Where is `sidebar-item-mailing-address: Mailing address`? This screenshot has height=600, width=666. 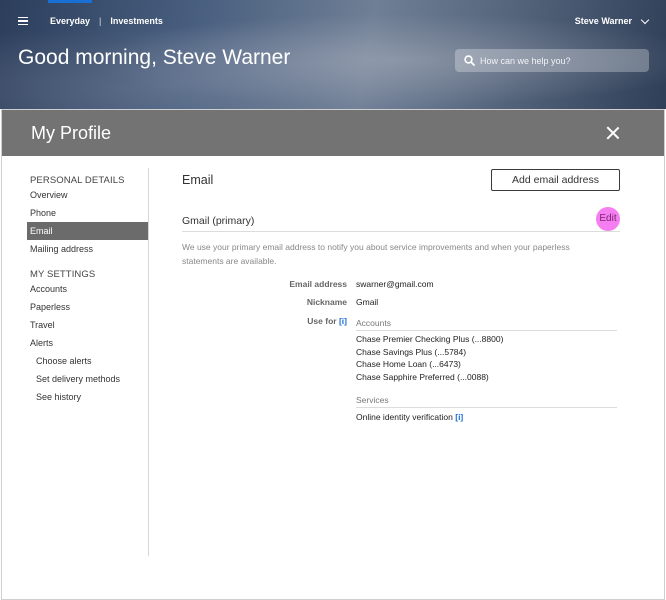 sidebar-item-mailing-address: Mailing address is located at coordinates (75, 249).